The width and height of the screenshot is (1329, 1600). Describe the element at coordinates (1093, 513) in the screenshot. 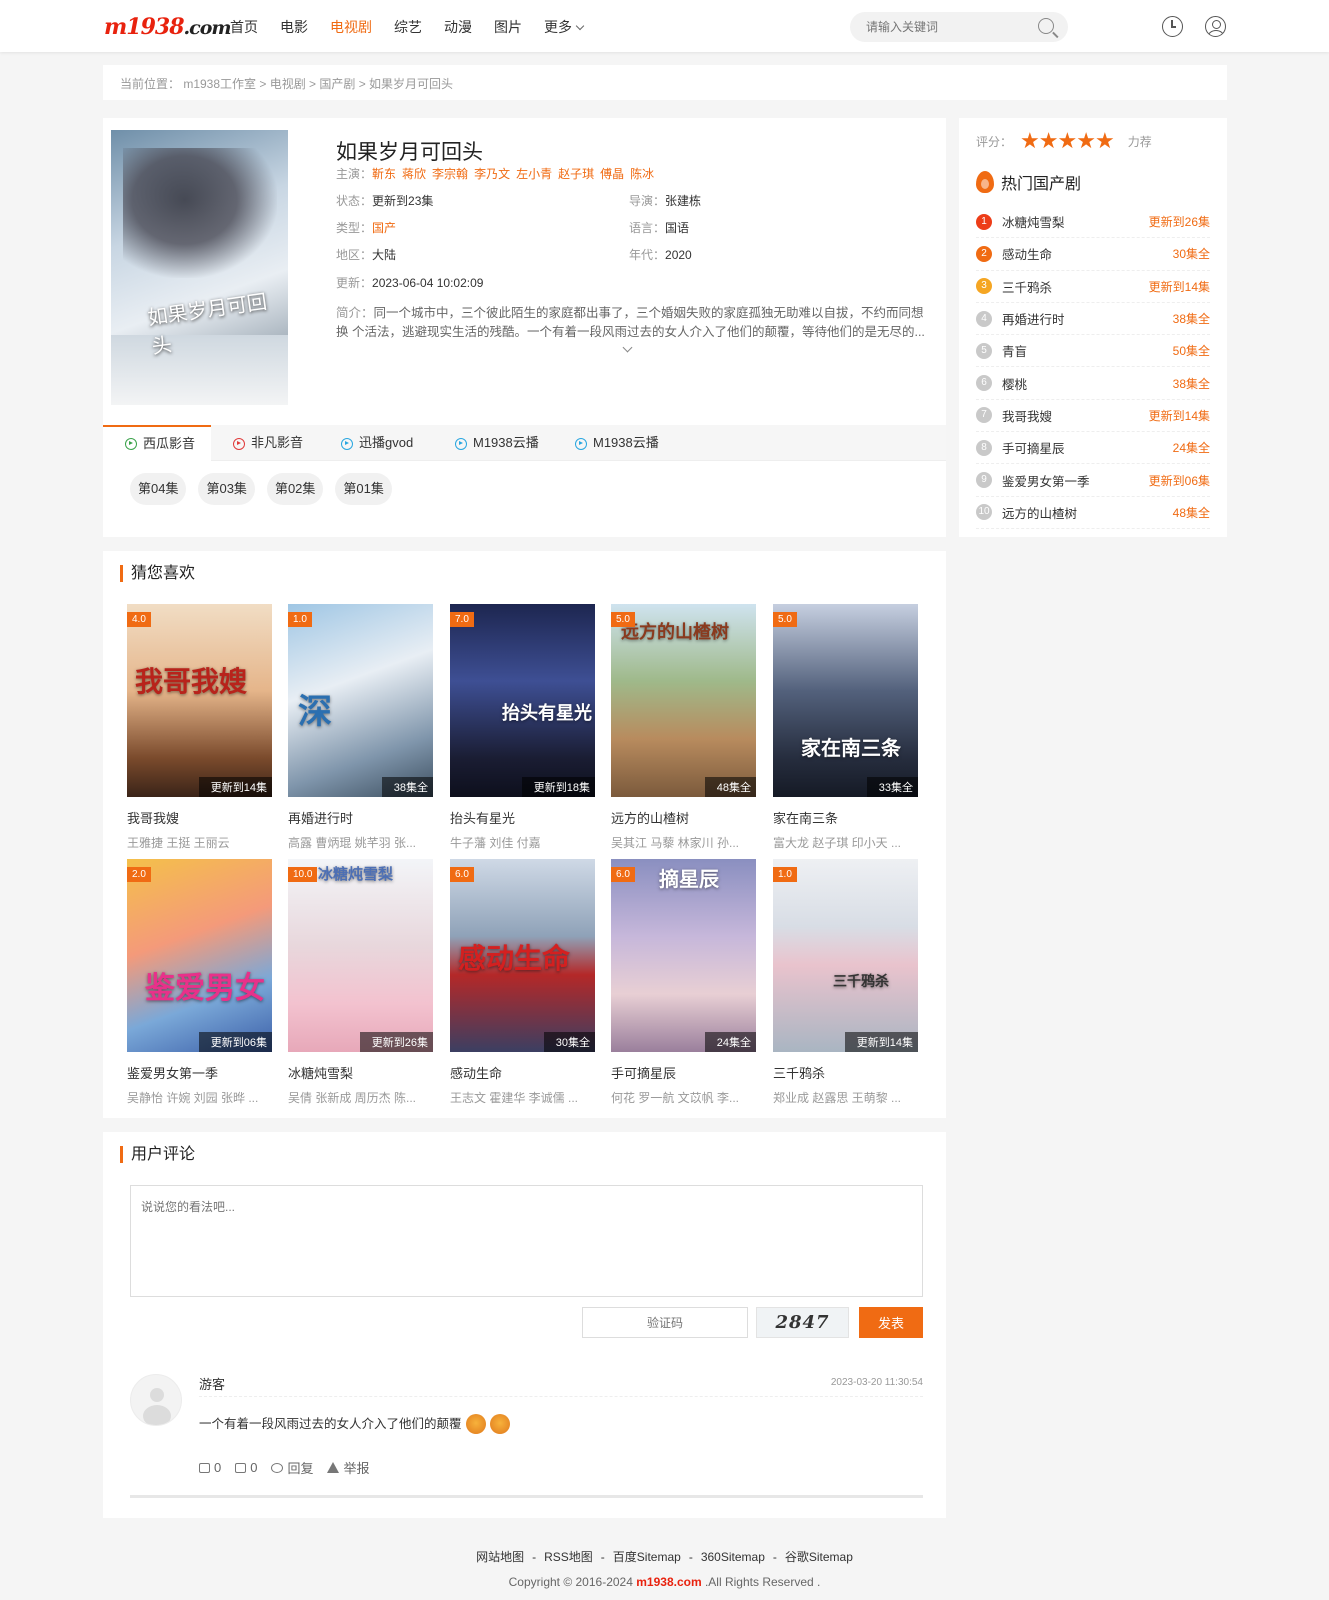

I see `hot-item: 10 远方的山楂树 48集全` at that location.